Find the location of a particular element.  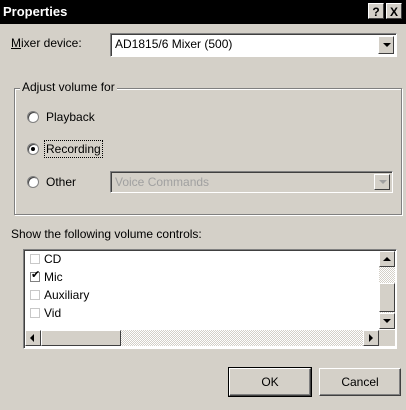

arrow-left-icon is located at coordinates (32, 338).